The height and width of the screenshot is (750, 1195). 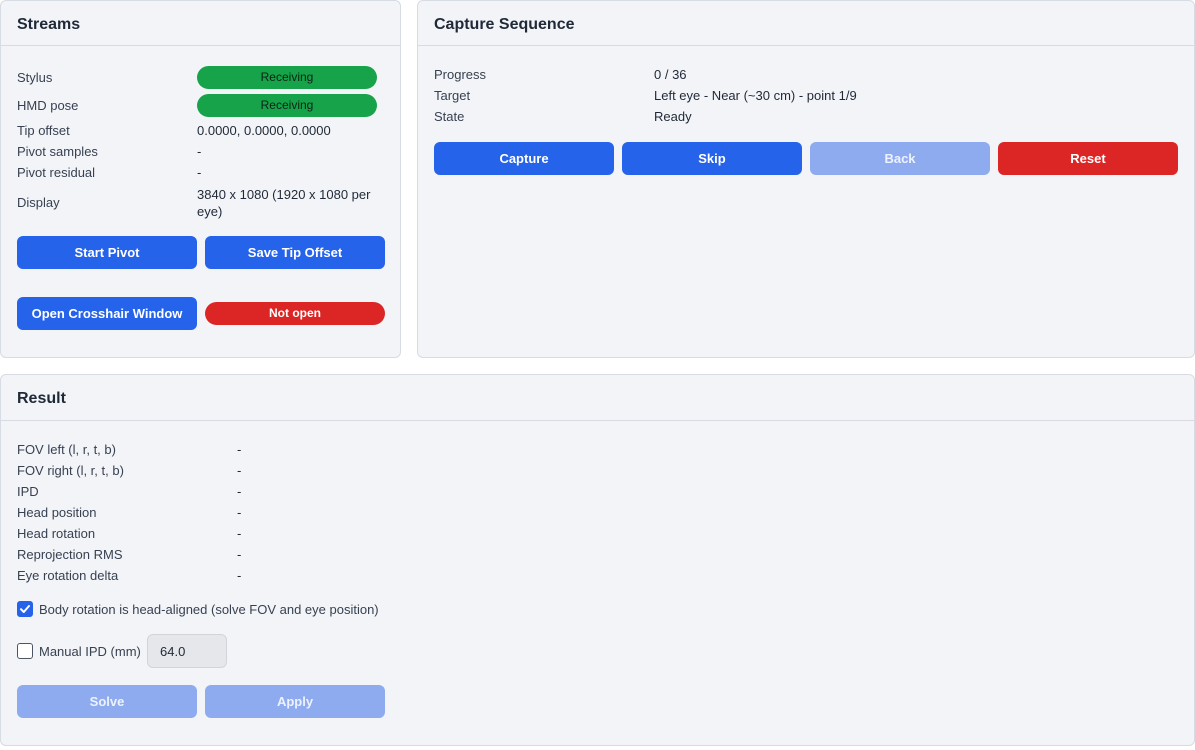 I want to click on pivot-samples-label: Pivot samples, so click(x=57, y=151).